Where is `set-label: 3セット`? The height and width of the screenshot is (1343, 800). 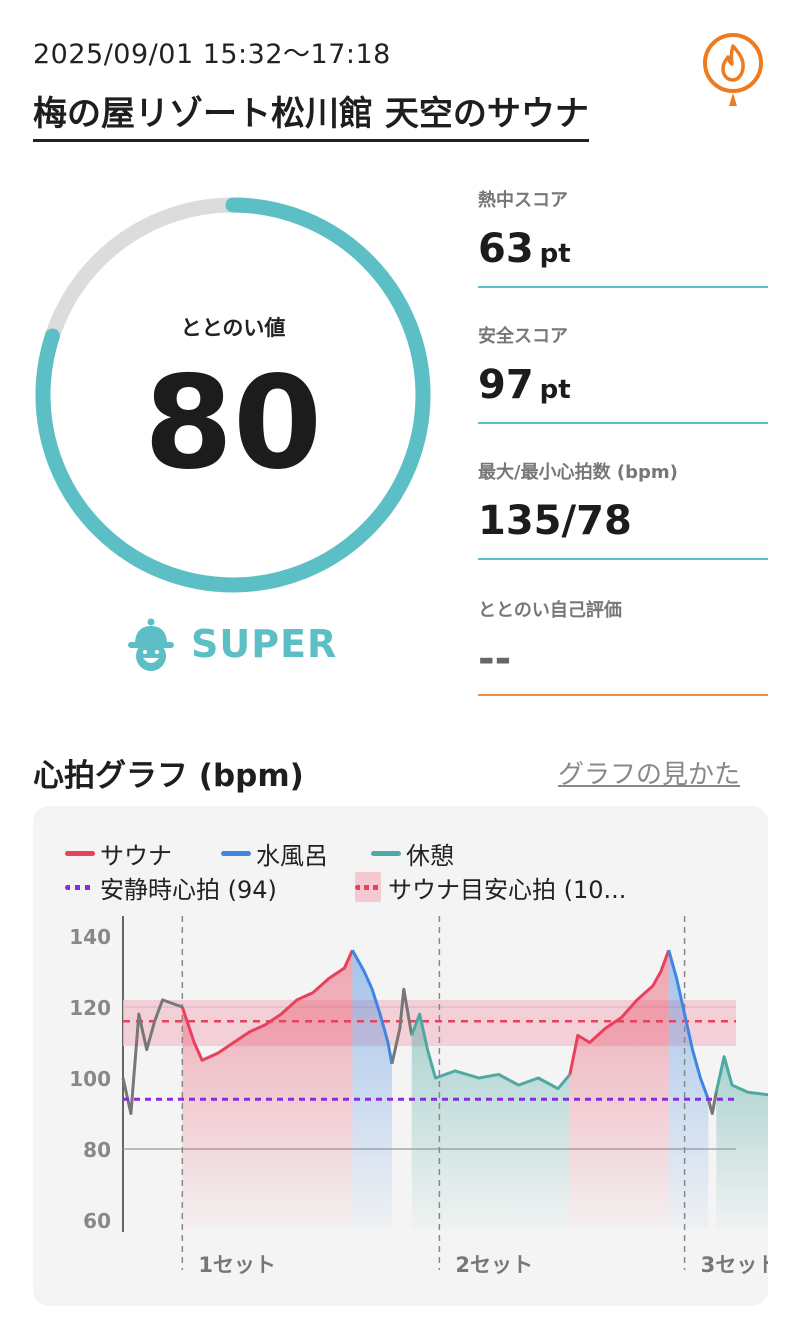 set-label: 3セット is located at coordinates (734, 1265).